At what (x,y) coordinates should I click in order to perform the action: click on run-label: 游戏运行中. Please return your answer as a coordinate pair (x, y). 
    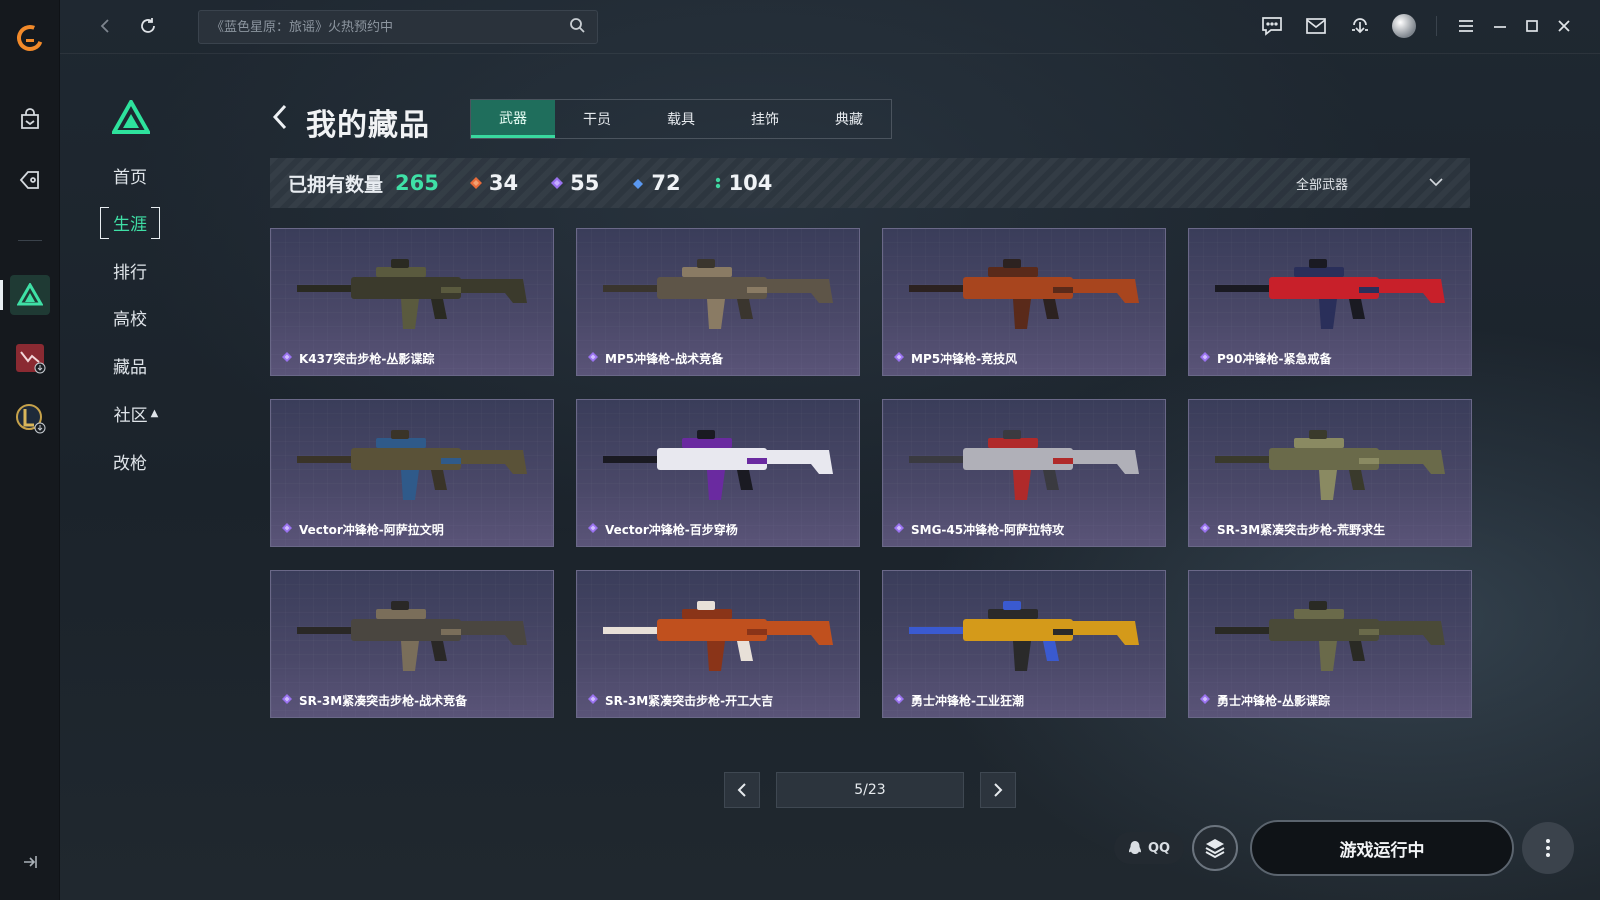
    Looking at the image, I should click on (1382, 850).